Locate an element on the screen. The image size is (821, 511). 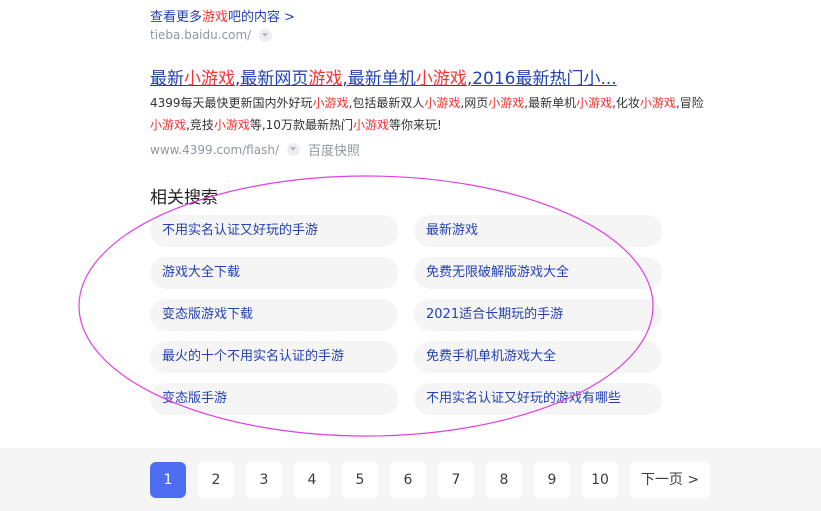
abstract-text: ,最新单机 is located at coordinates (550, 103).